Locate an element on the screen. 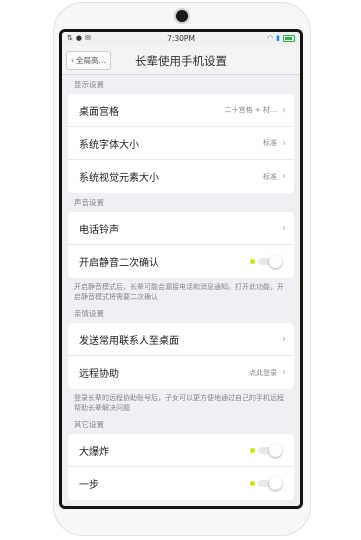 The height and width of the screenshot is (540, 361). desktop-grid-row: 桌面宫格 二十宫格 + 材… › is located at coordinates (181, 110).